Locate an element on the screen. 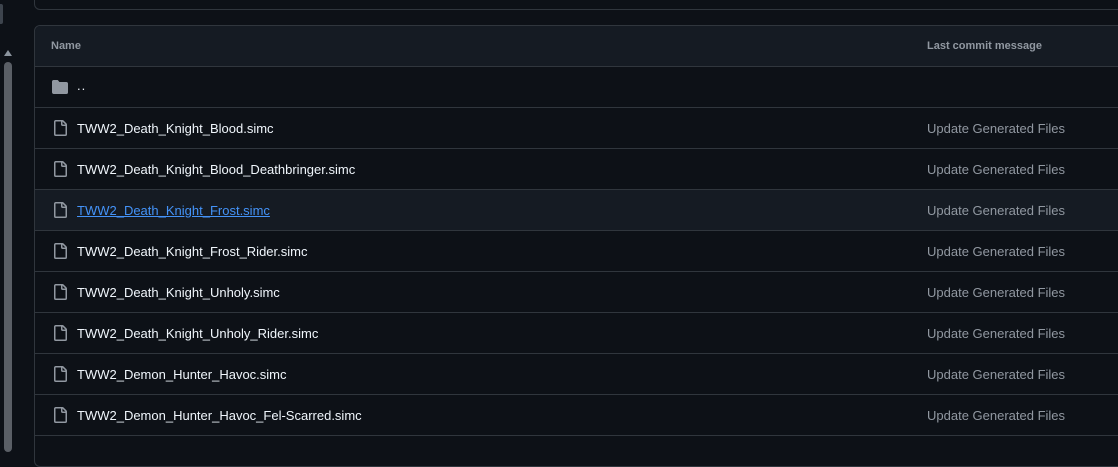 Image resolution: width=1118 pixels, height=467 pixels. file-name-link: TWW2_Death_Knight_Unholy_Rider.simc is located at coordinates (197, 333).